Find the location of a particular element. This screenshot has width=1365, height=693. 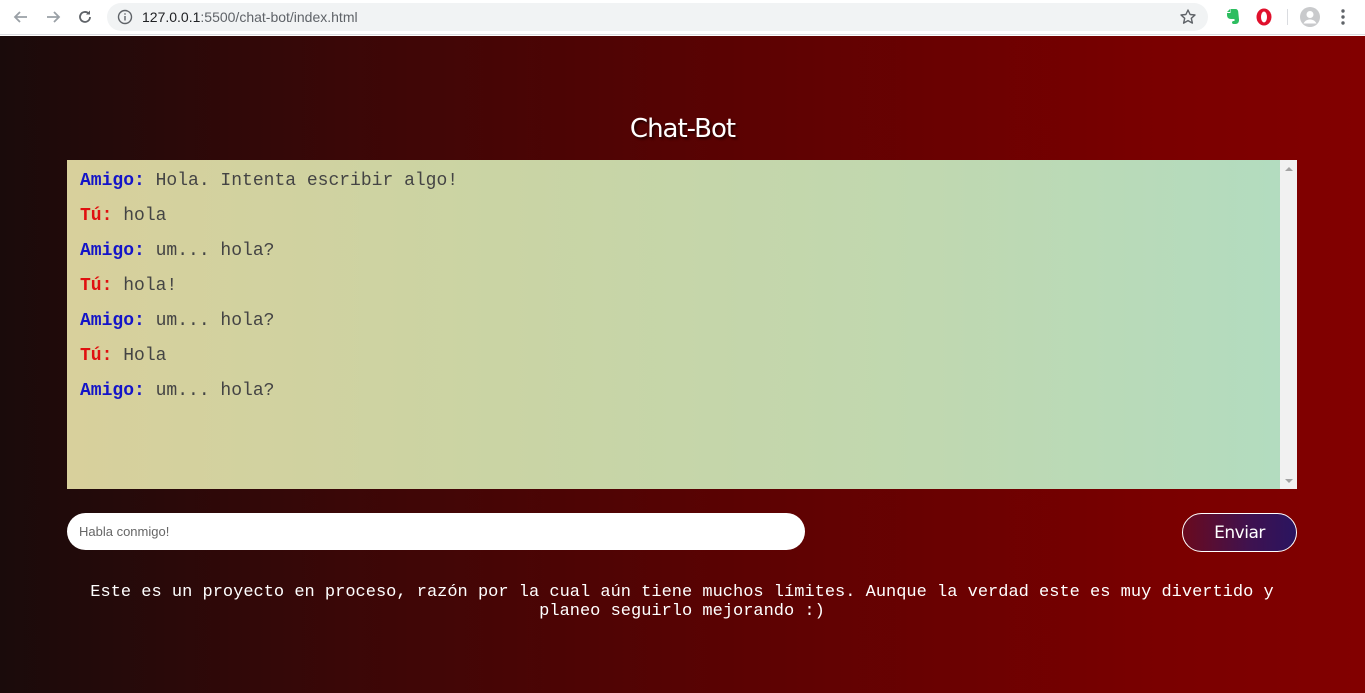

scroll-down-arrow-icon is located at coordinates (1288, 480).